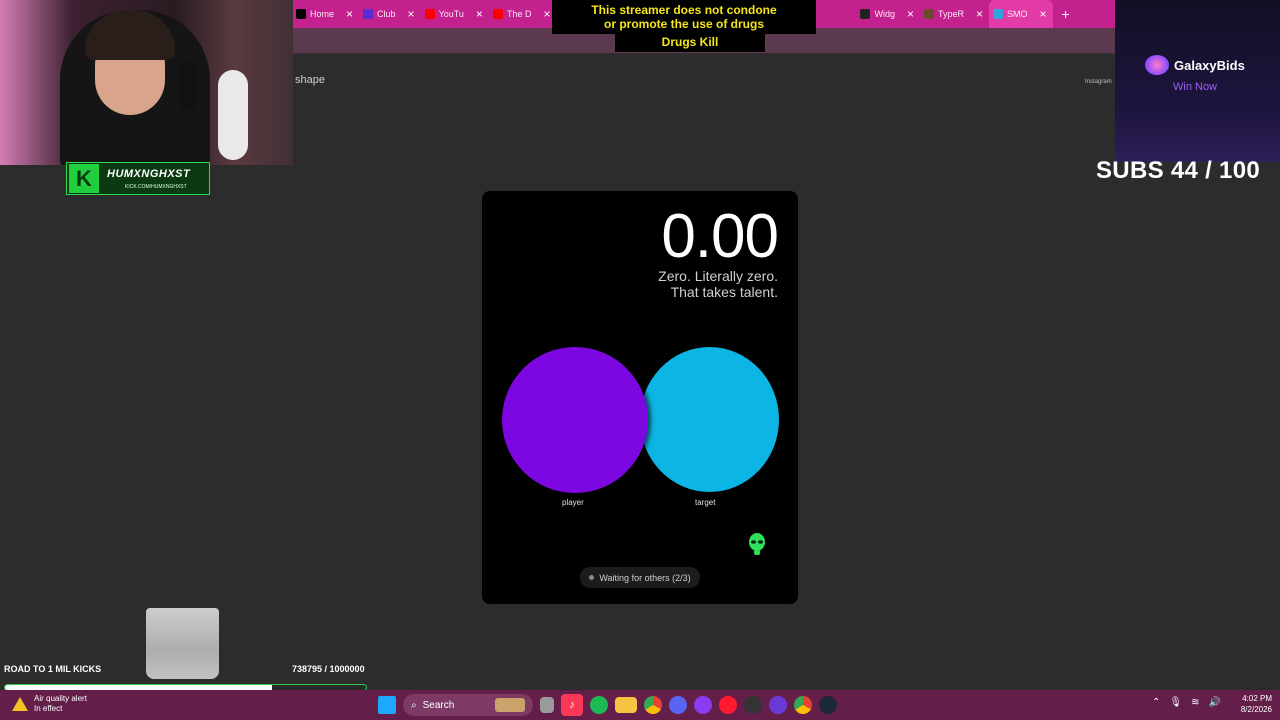 The image size is (1280, 720). I want to click on streamer-name-badge: K HUMXNGHXST KICK.COM/HUMXNGHXST, so click(138, 178).